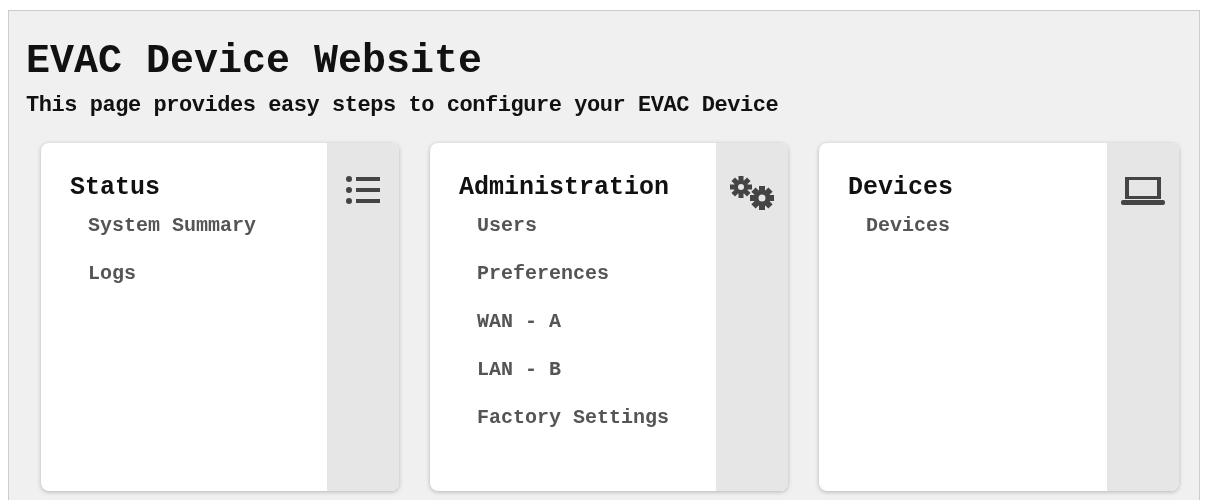 The image size is (1208, 500). I want to click on menu-link: System Summary, so click(172, 225).